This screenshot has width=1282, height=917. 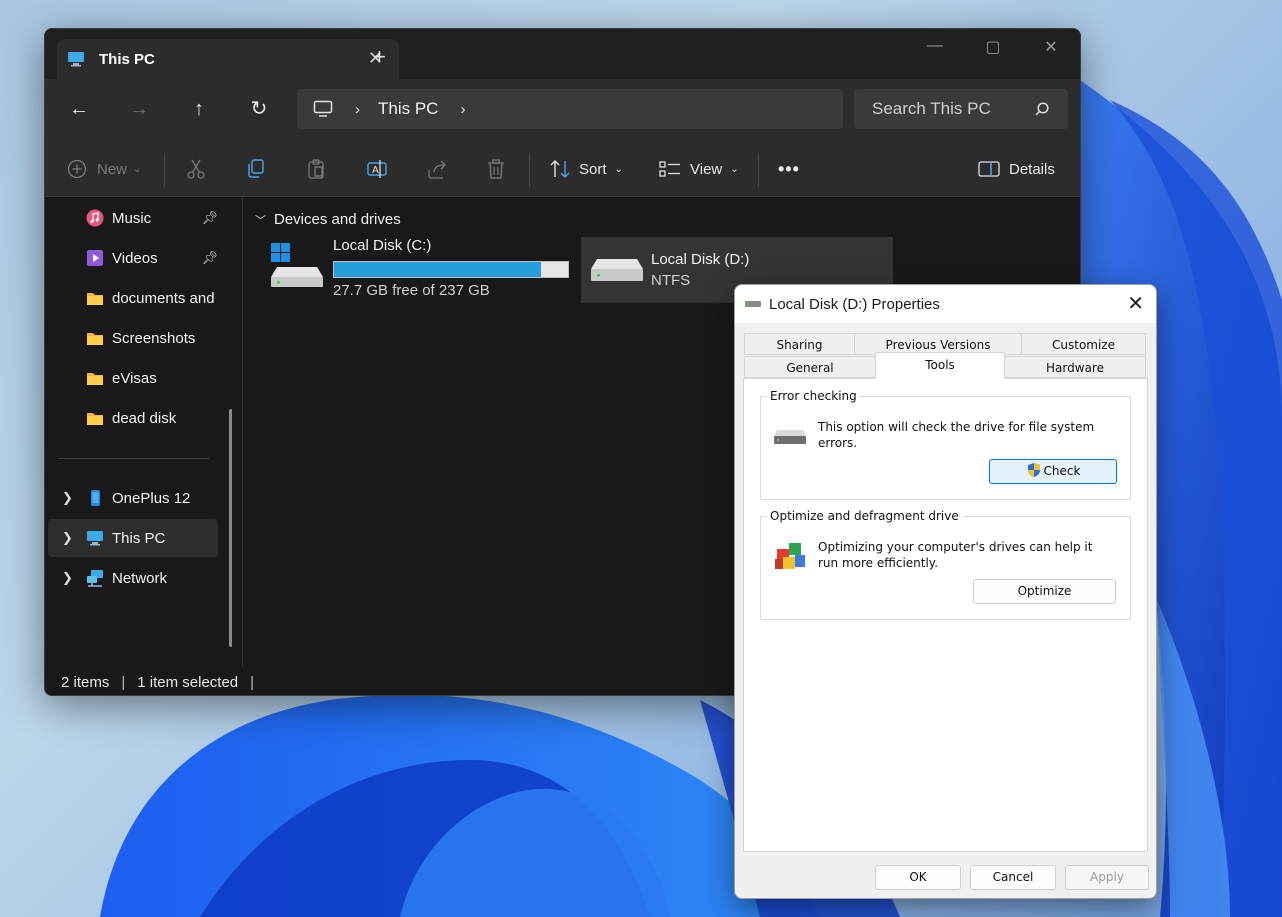 I want to click on dialog-title: Local Disk (D:) Properties, so click(x=854, y=304).